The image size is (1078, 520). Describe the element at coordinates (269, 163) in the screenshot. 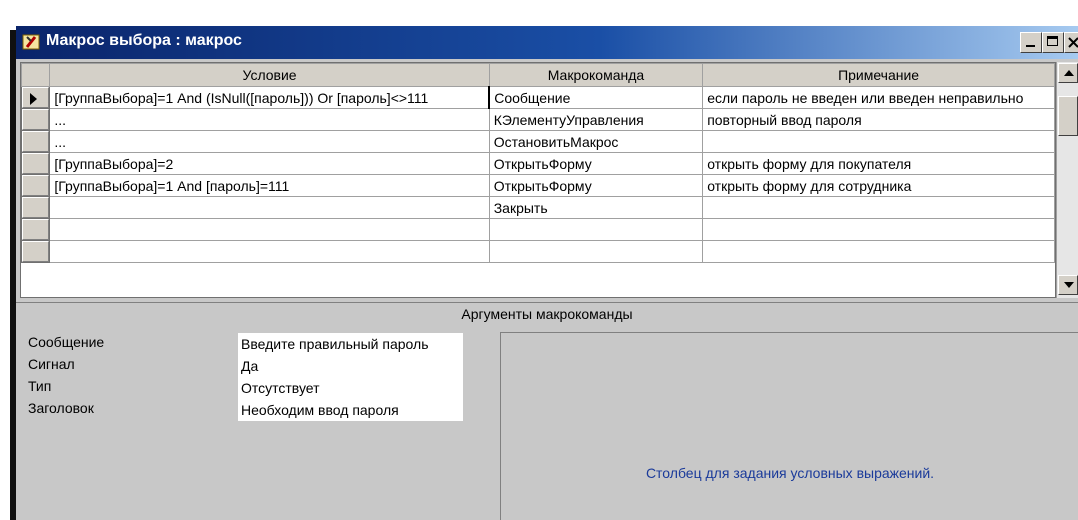

I see `condition-cell: [ГруппаВыбора]=2` at that location.